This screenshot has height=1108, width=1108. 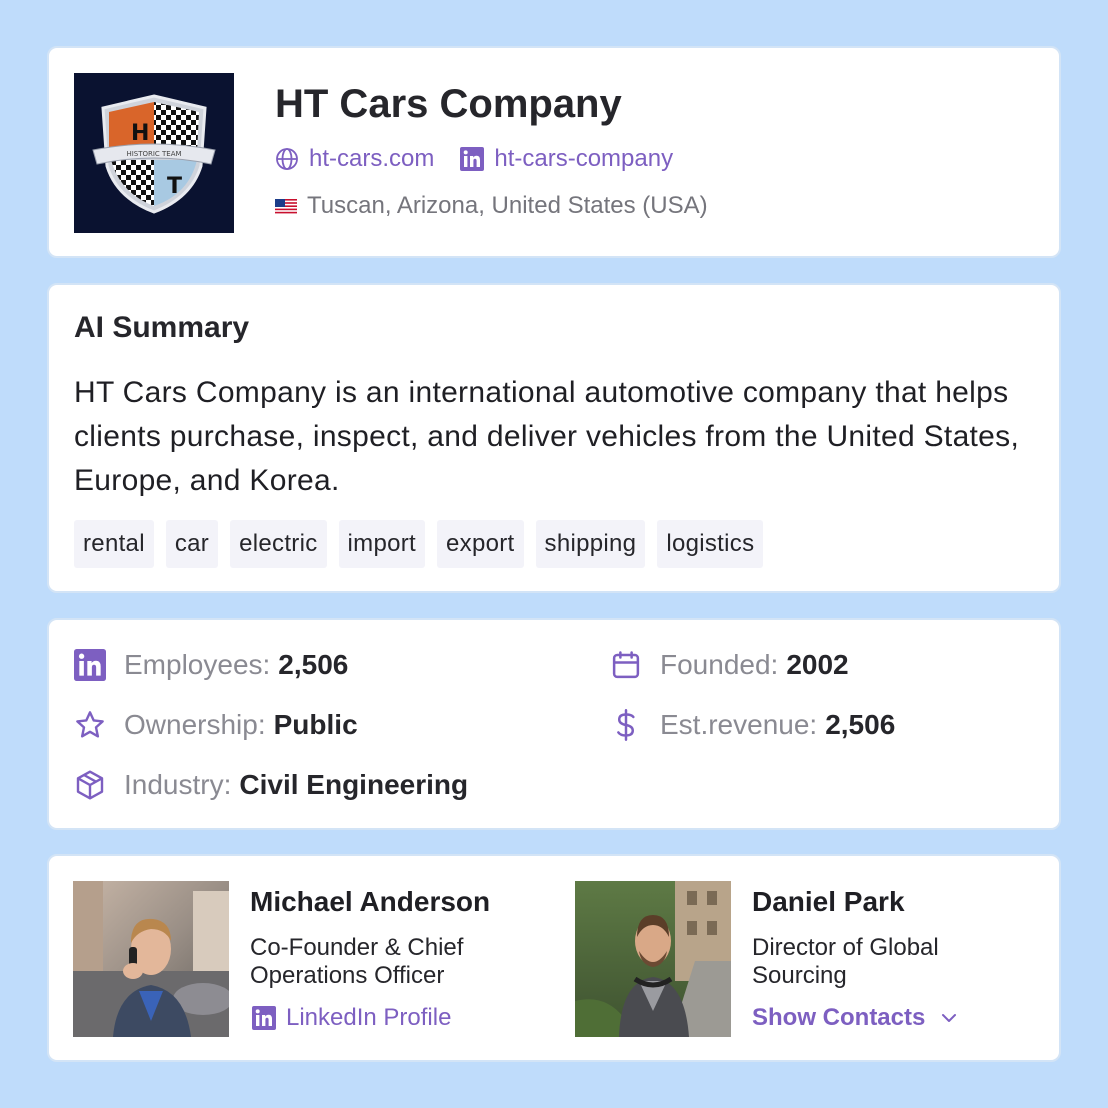 What do you see at coordinates (178, 784) in the screenshot?
I see `stat-label: Industry:` at bounding box center [178, 784].